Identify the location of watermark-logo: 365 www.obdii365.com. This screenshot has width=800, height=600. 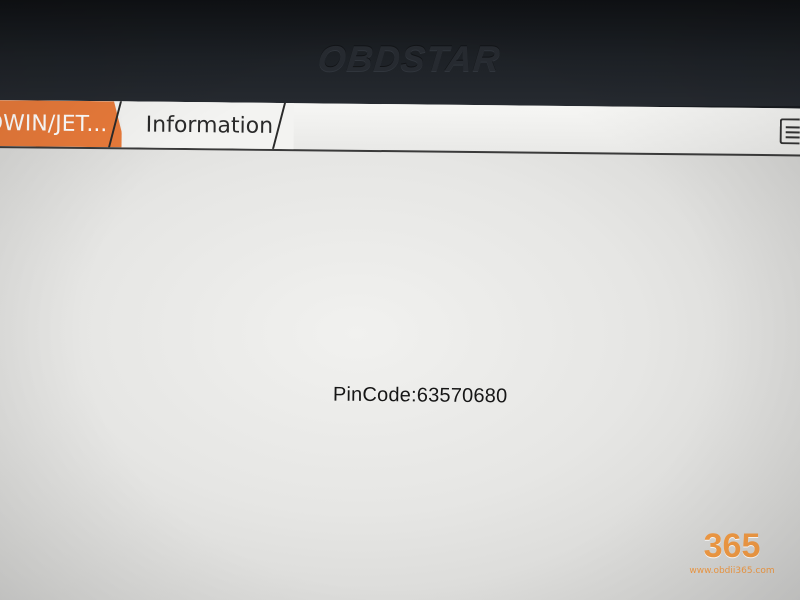
(732, 552).